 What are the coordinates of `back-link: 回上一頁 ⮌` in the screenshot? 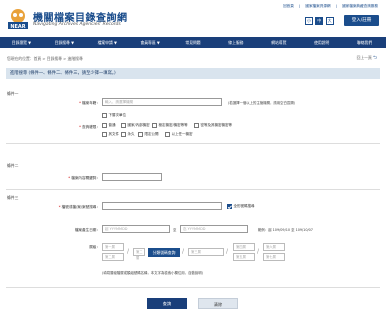 It's located at (367, 59).